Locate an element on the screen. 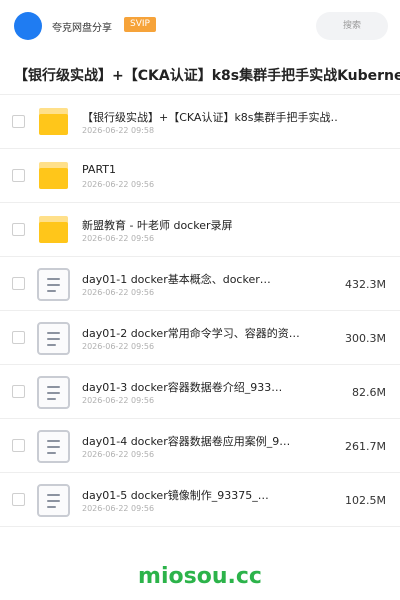  search-input is located at coordinates (352, 26).